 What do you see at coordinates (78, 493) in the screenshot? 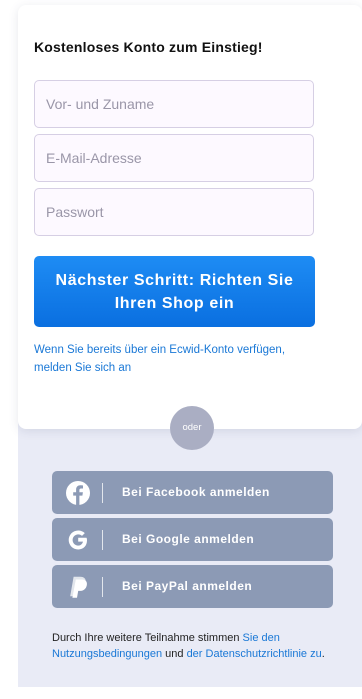
I see `facebook-icon` at bounding box center [78, 493].